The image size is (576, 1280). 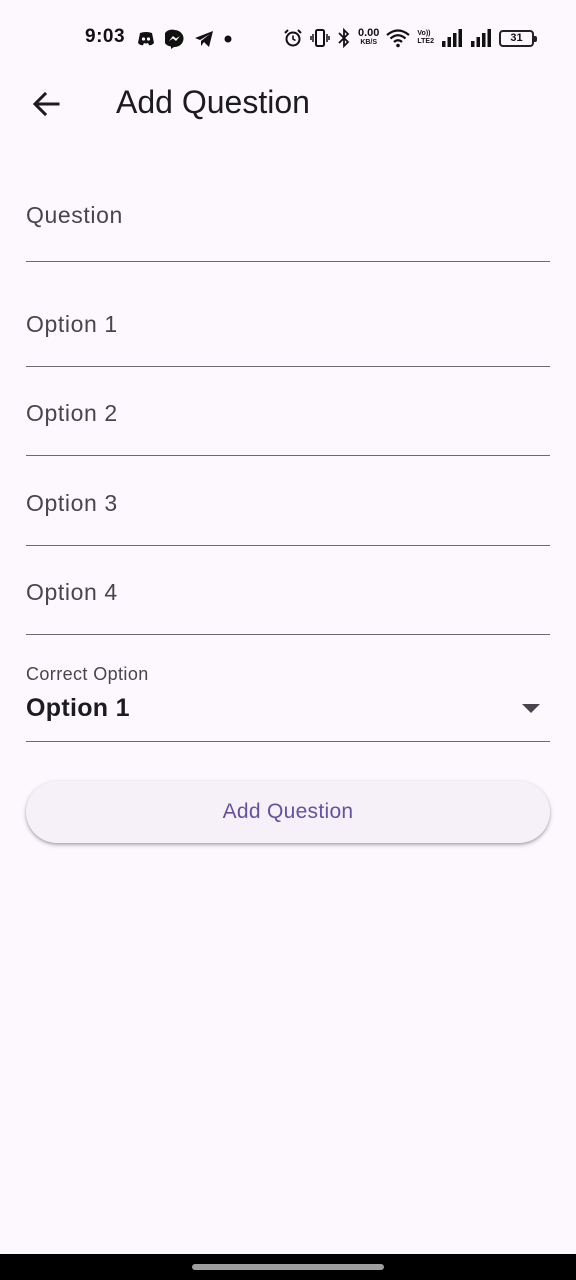 I want to click on add-question-button: Add Question, so click(x=288, y=812).